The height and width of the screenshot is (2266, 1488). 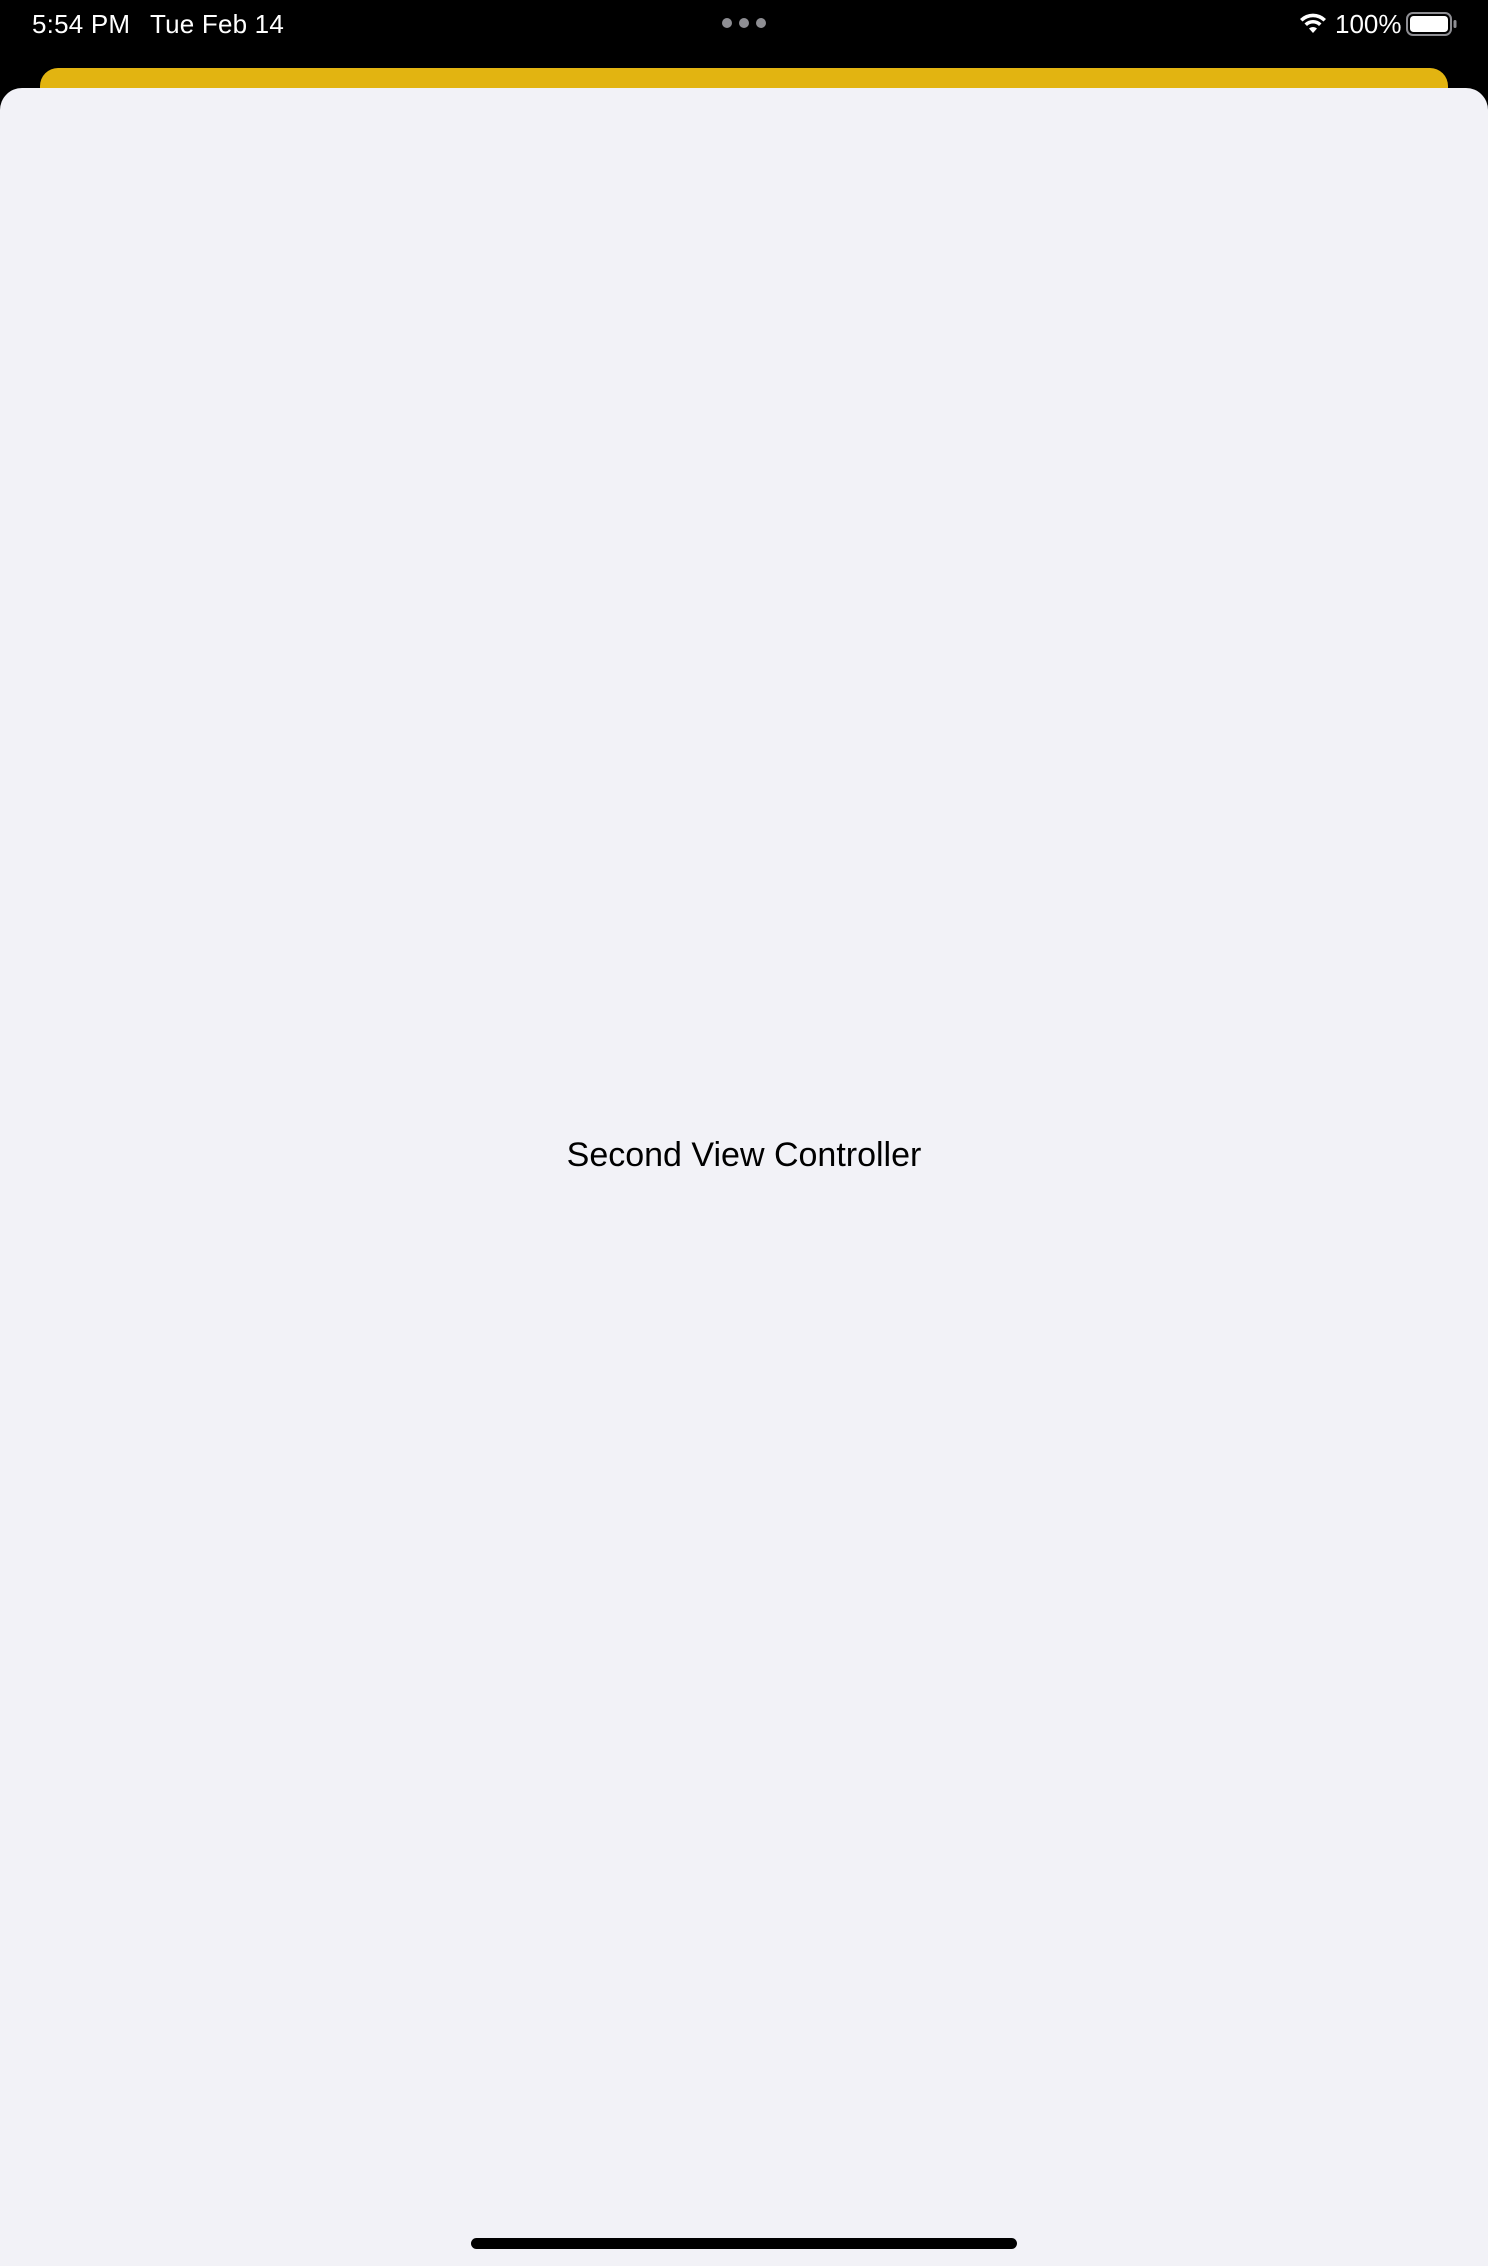 What do you see at coordinates (1431, 24) in the screenshot?
I see `battery-icon` at bounding box center [1431, 24].